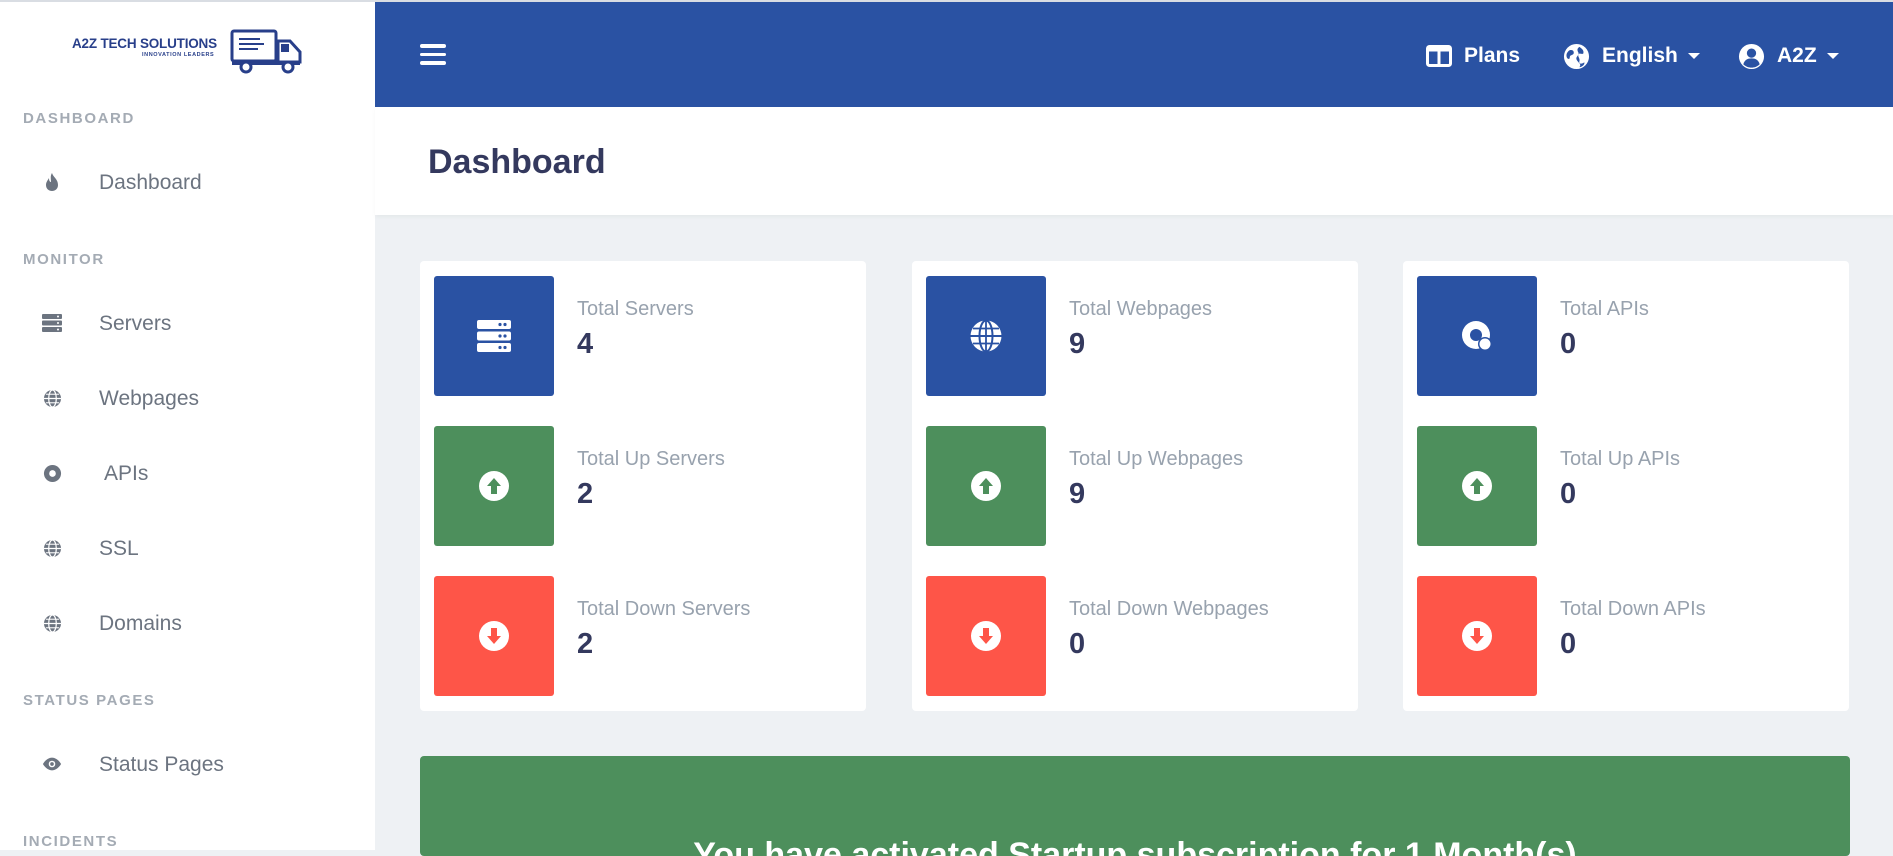  What do you see at coordinates (119, 548) in the screenshot?
I see `sidebar-item-label: SSL` at bounding box center [119, 548].